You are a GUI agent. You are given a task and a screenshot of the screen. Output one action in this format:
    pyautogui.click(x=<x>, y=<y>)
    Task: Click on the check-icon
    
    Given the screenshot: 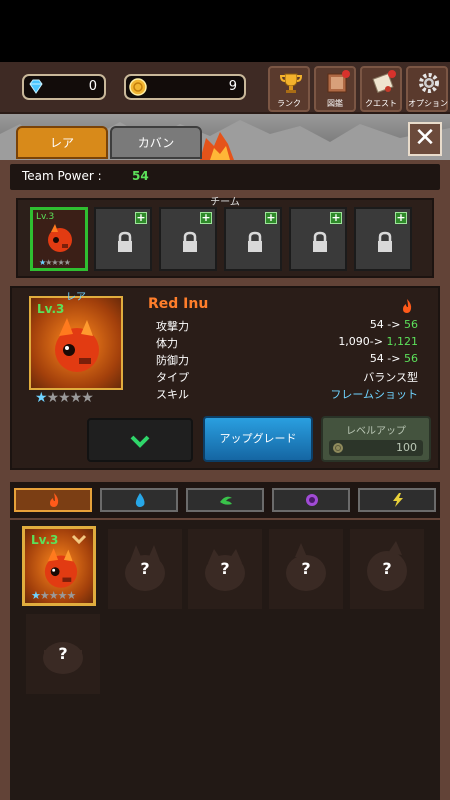 What is the action you would take?
    pyautogui.click(x=79, y=539)
    